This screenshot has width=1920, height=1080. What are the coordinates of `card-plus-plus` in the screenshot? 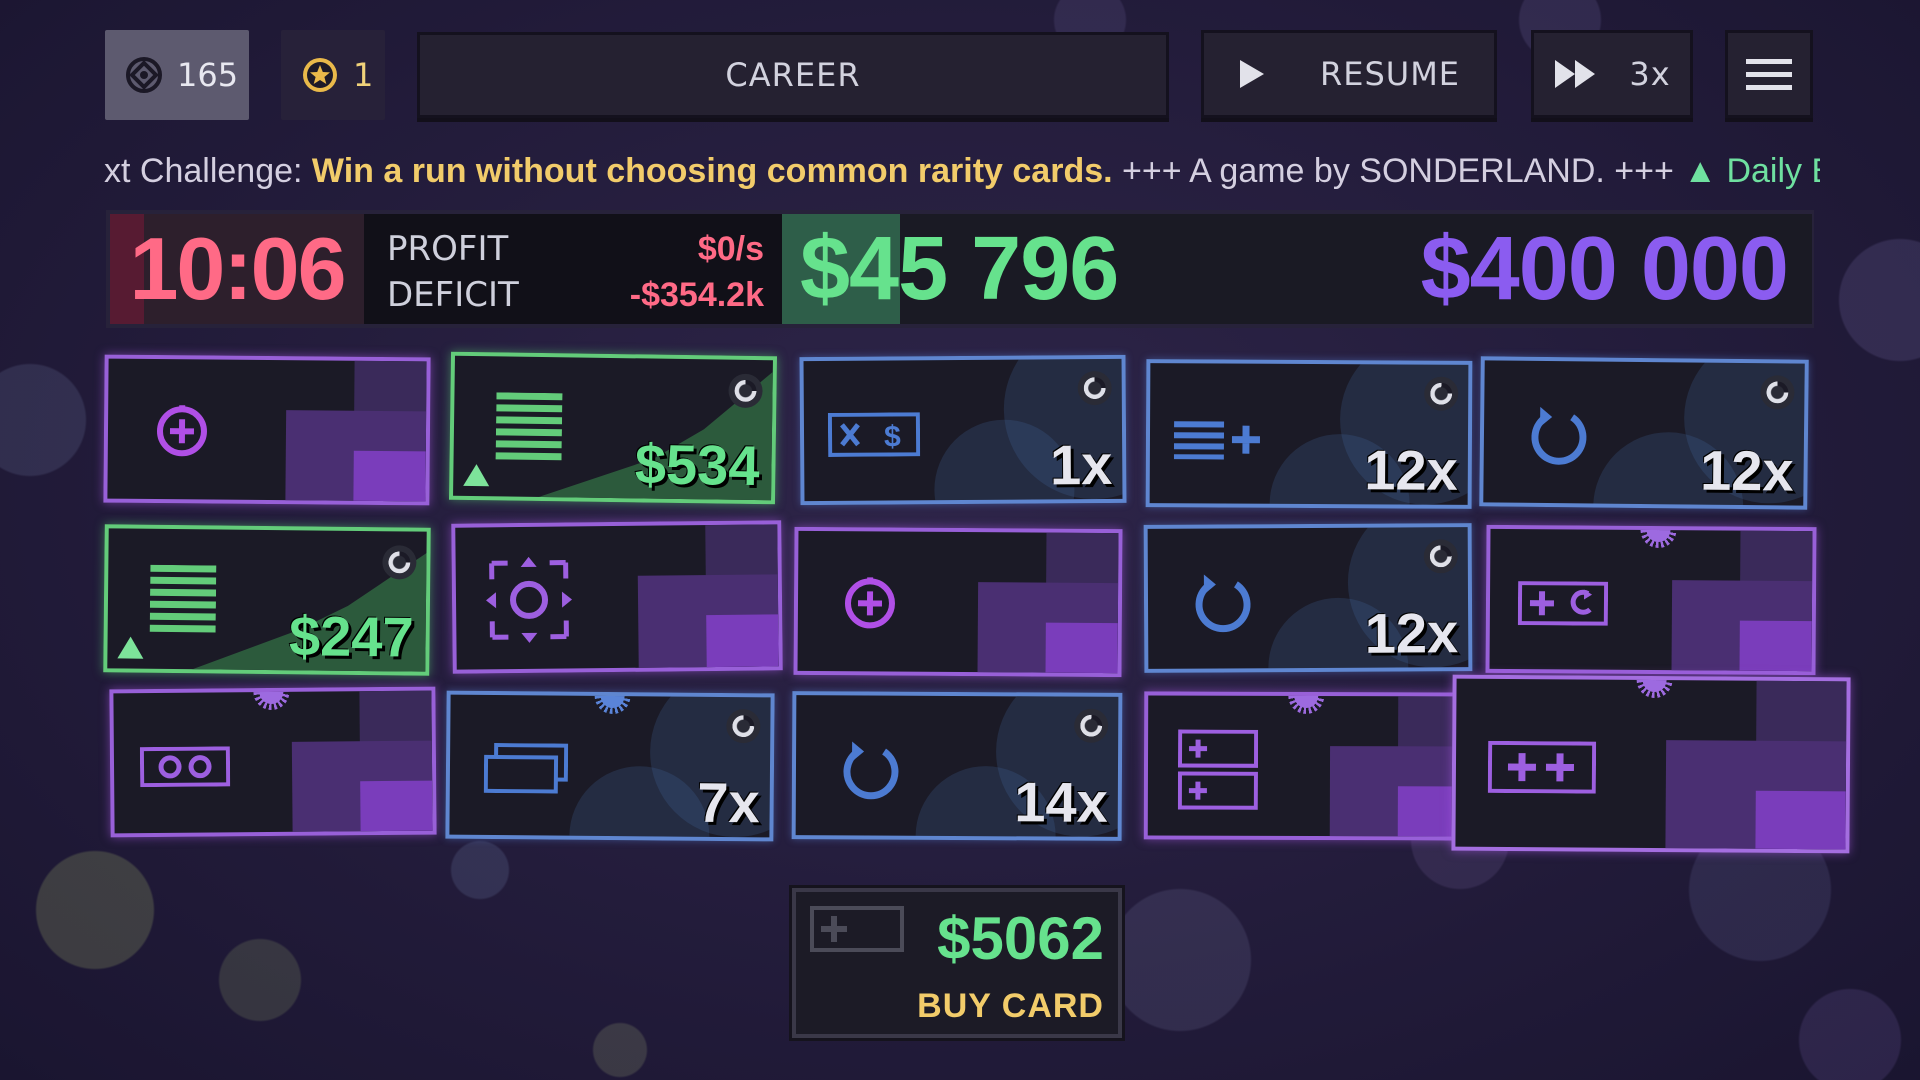 It's located at (1651, 764).